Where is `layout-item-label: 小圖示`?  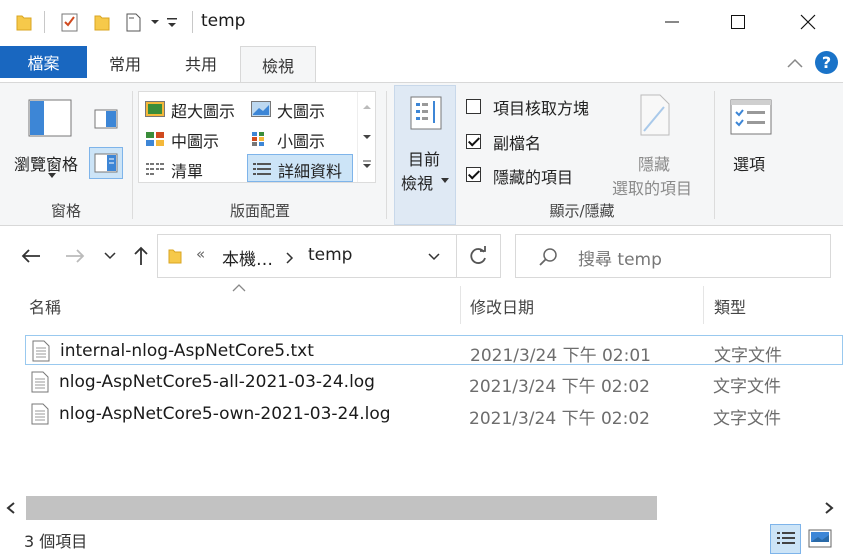 layout-item-label: 小圖示 is located at coordinates (301, 141).